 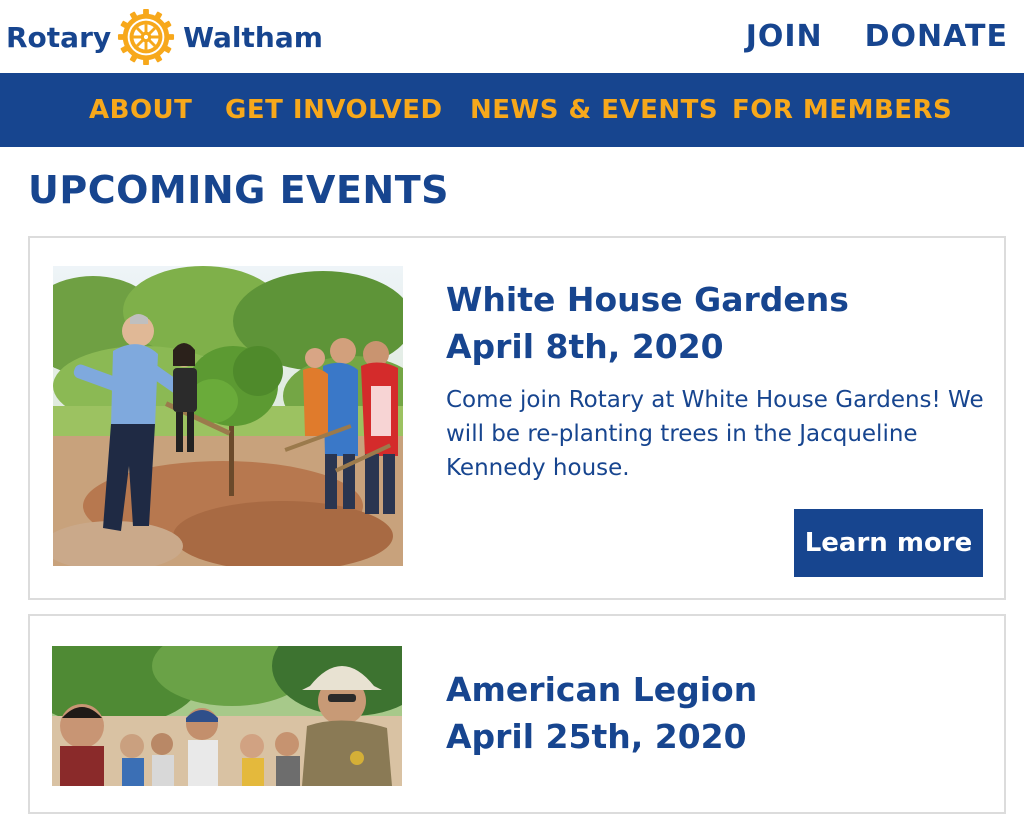 I want to click on top-header: Rotary Waltham JOIN DONATE, so click(x=512, y=36).